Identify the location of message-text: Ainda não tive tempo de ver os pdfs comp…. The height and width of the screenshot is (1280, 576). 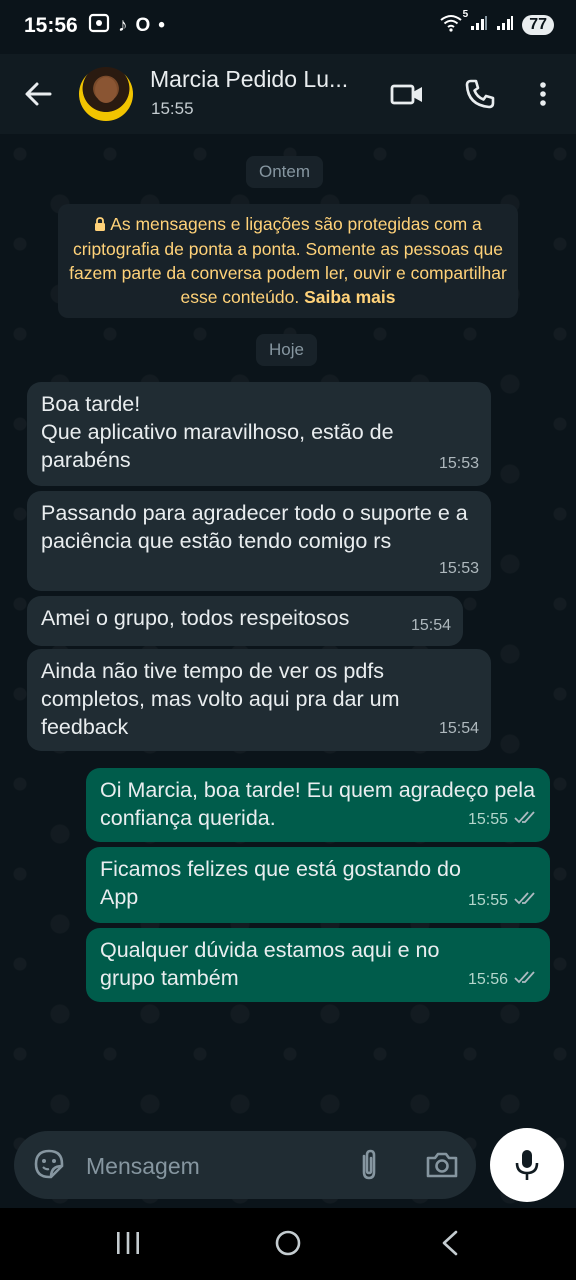
(223, 699).